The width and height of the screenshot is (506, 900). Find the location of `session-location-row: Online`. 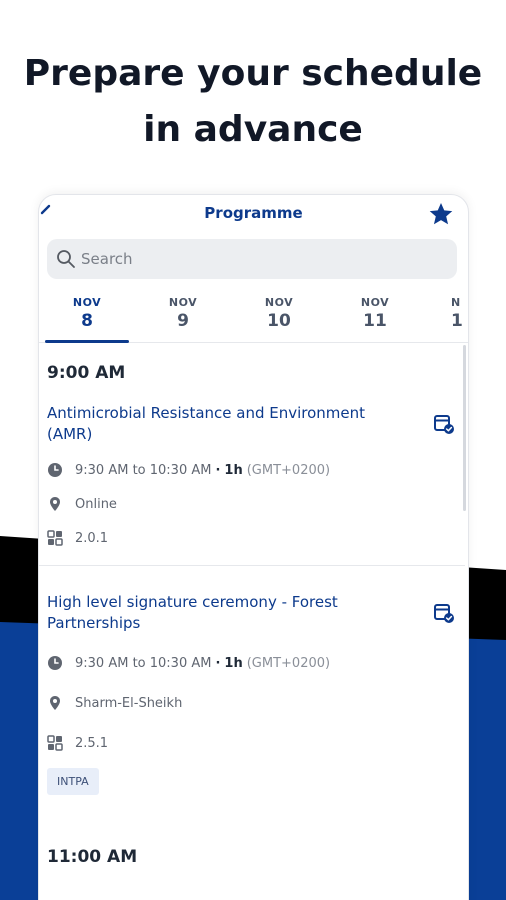

session-location-row: Online is located at coordinates (252, 504).